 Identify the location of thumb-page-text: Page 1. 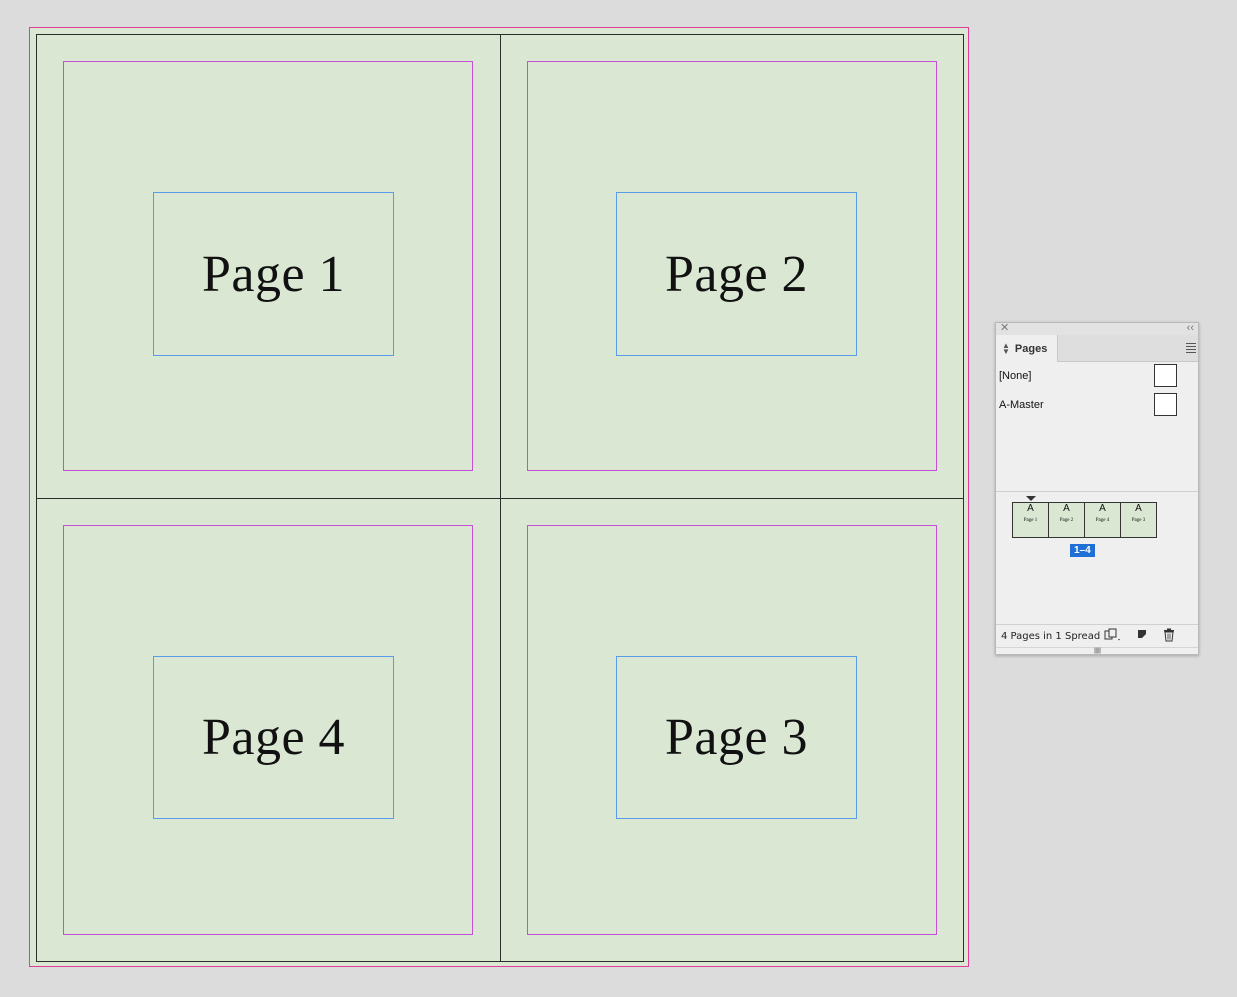
(1030, 520).